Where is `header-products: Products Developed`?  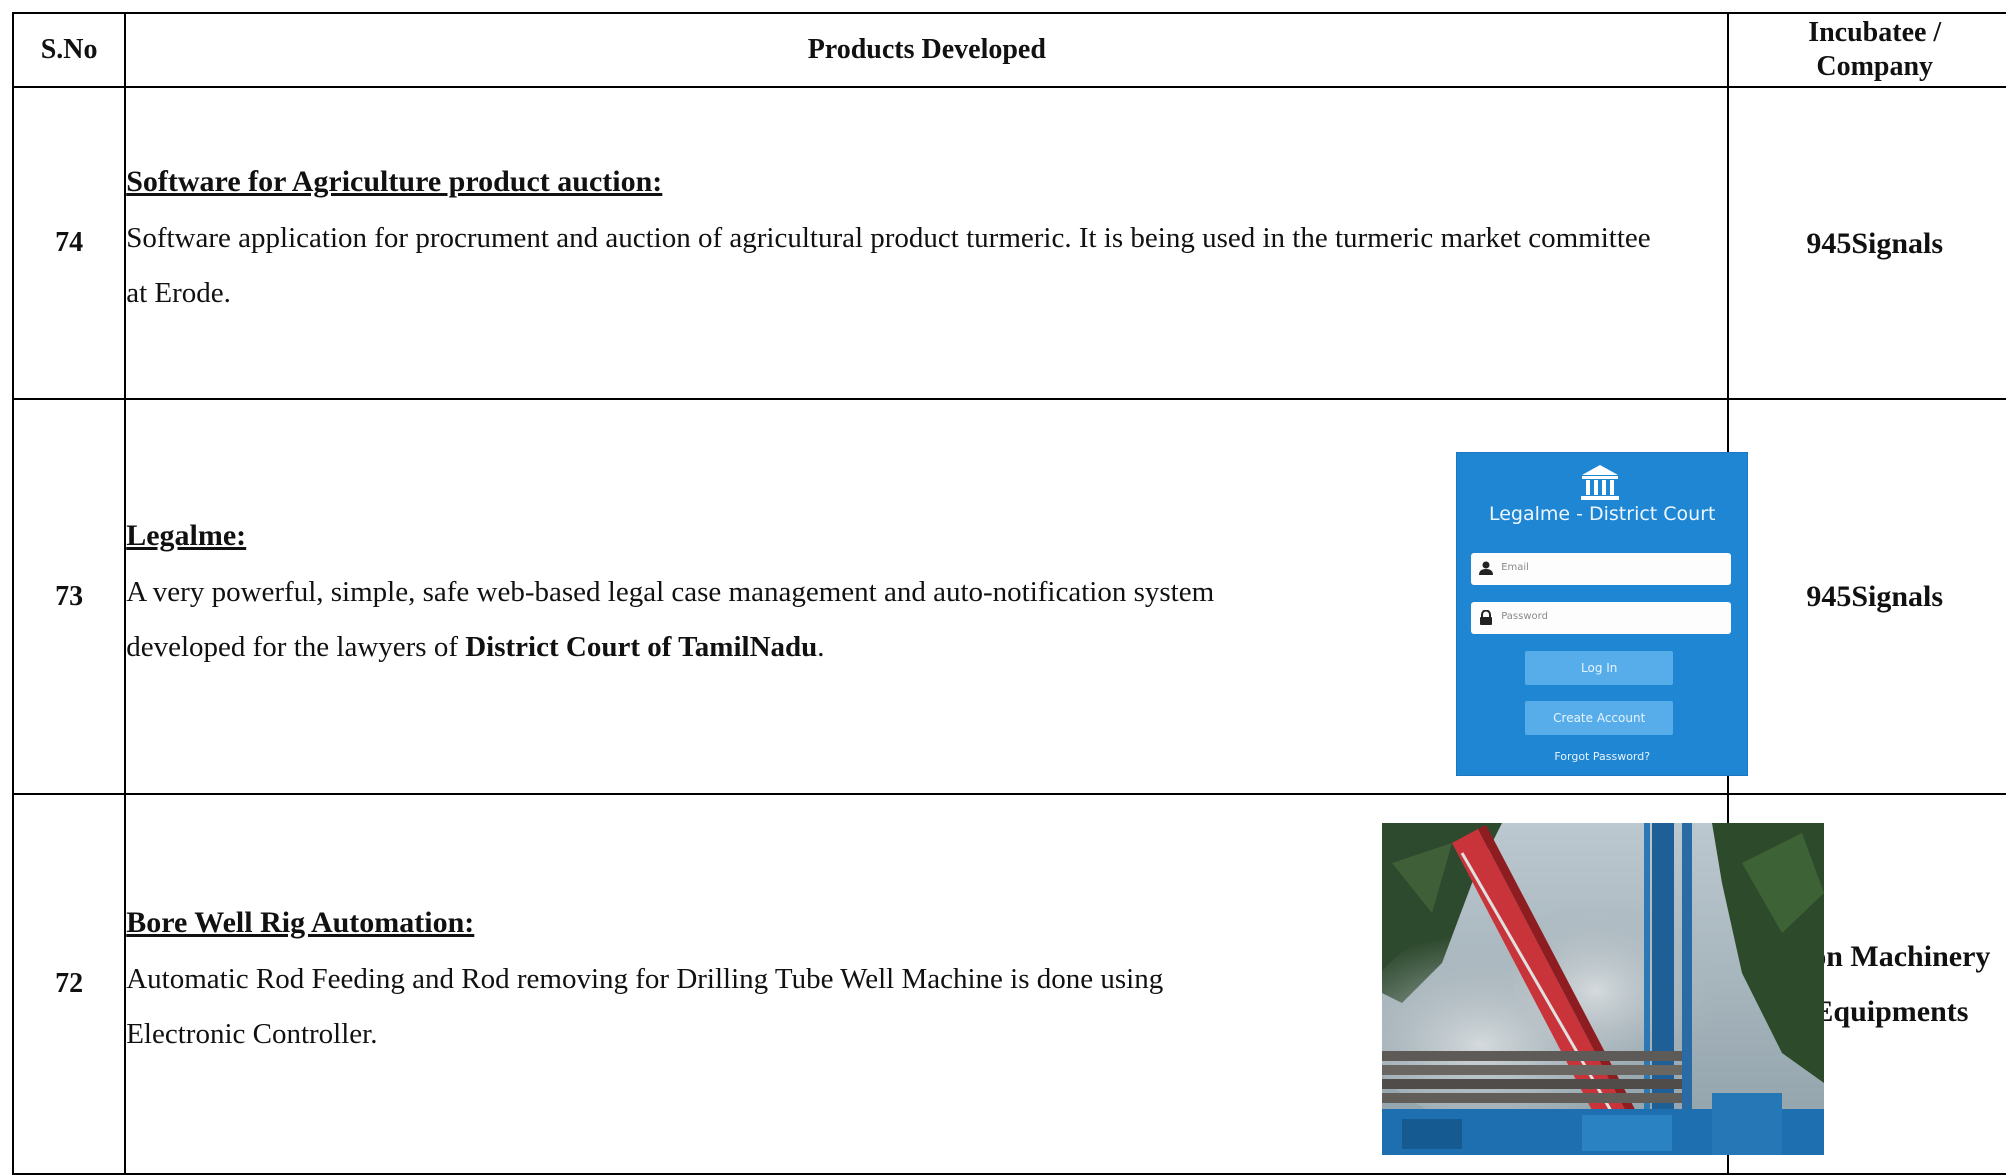 header-products: Products Developed is located at coordinates (927, 50).